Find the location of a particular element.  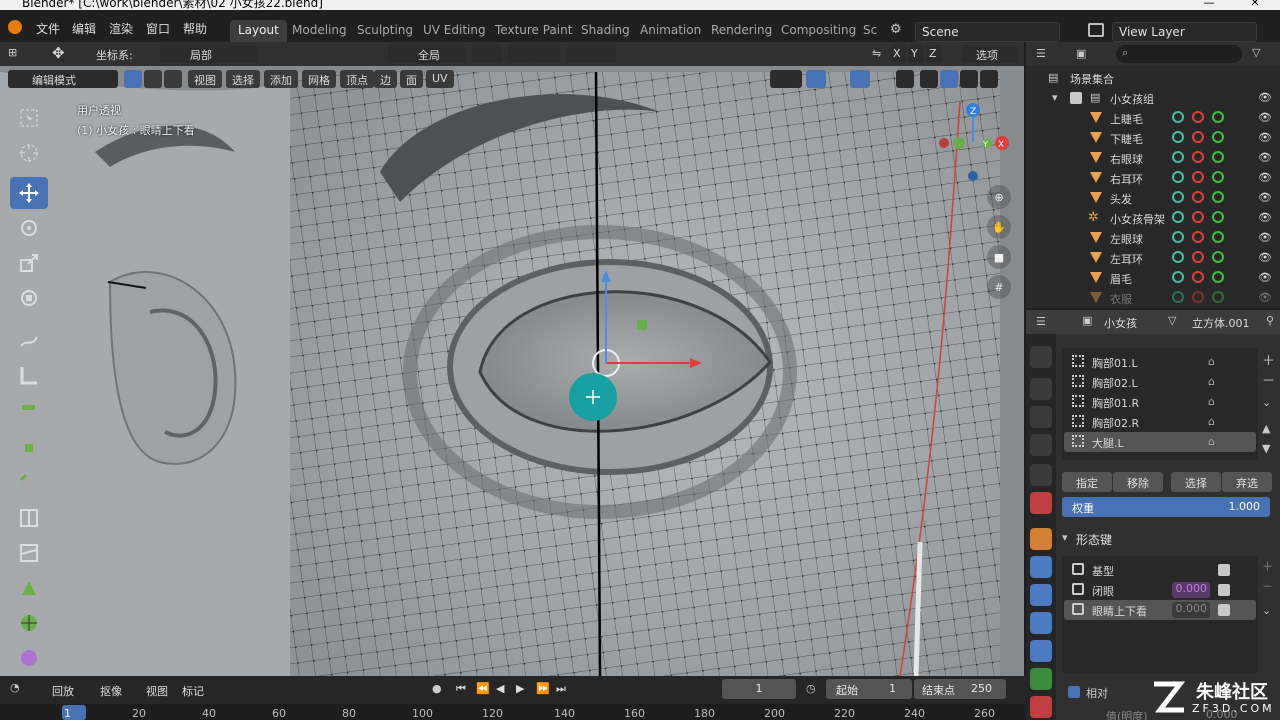

constraints-tab-icon is located at coordinates (1041, 651).